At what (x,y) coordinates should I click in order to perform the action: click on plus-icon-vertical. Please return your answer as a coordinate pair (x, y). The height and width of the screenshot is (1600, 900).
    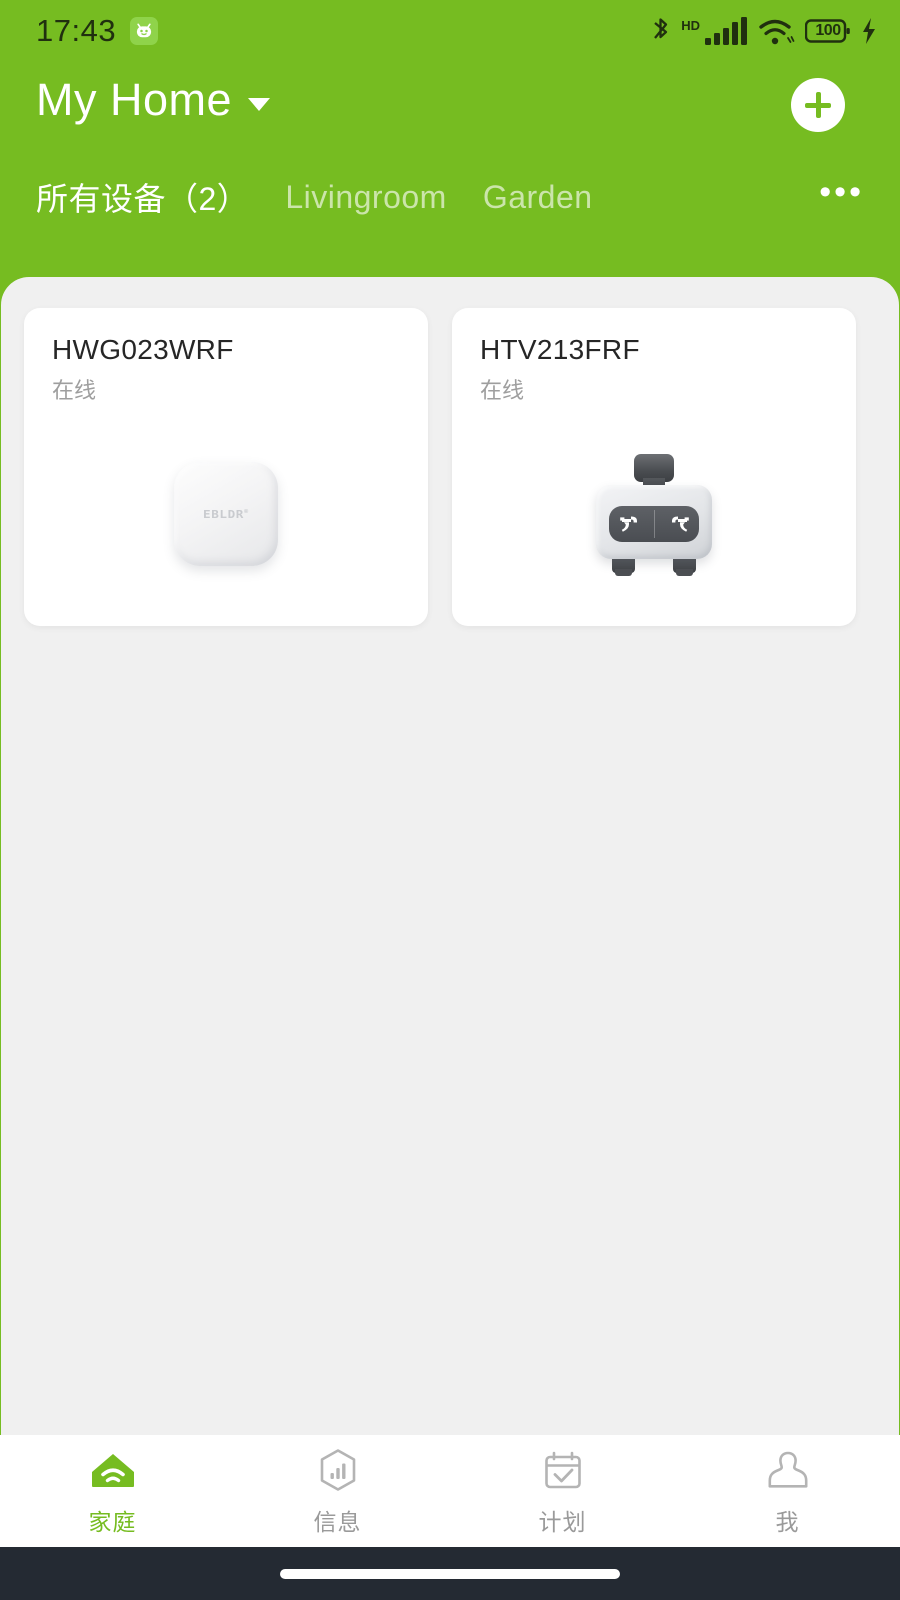
    Looking at the image, I should click on (818, 105).